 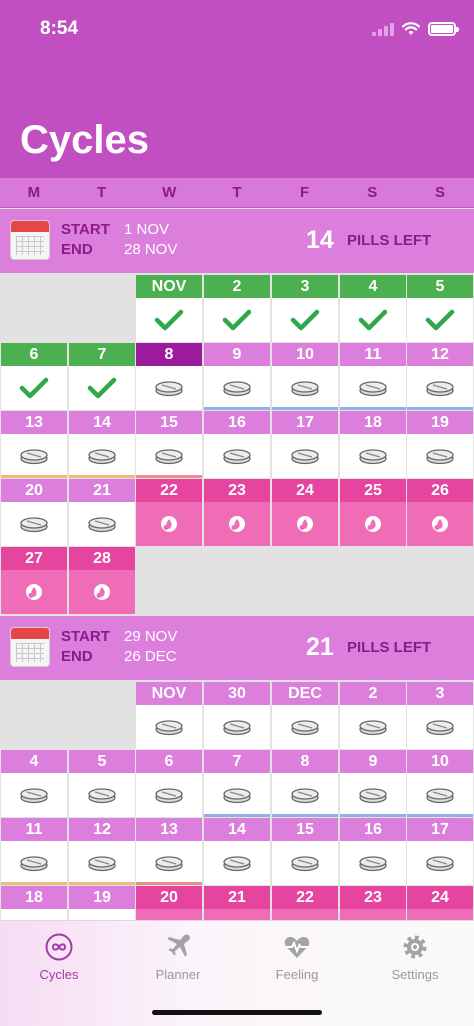 What do you see at coordinates (305, 512) in the screenshot?
I see `calendar-day: 24` at bounding box center [305, 512].